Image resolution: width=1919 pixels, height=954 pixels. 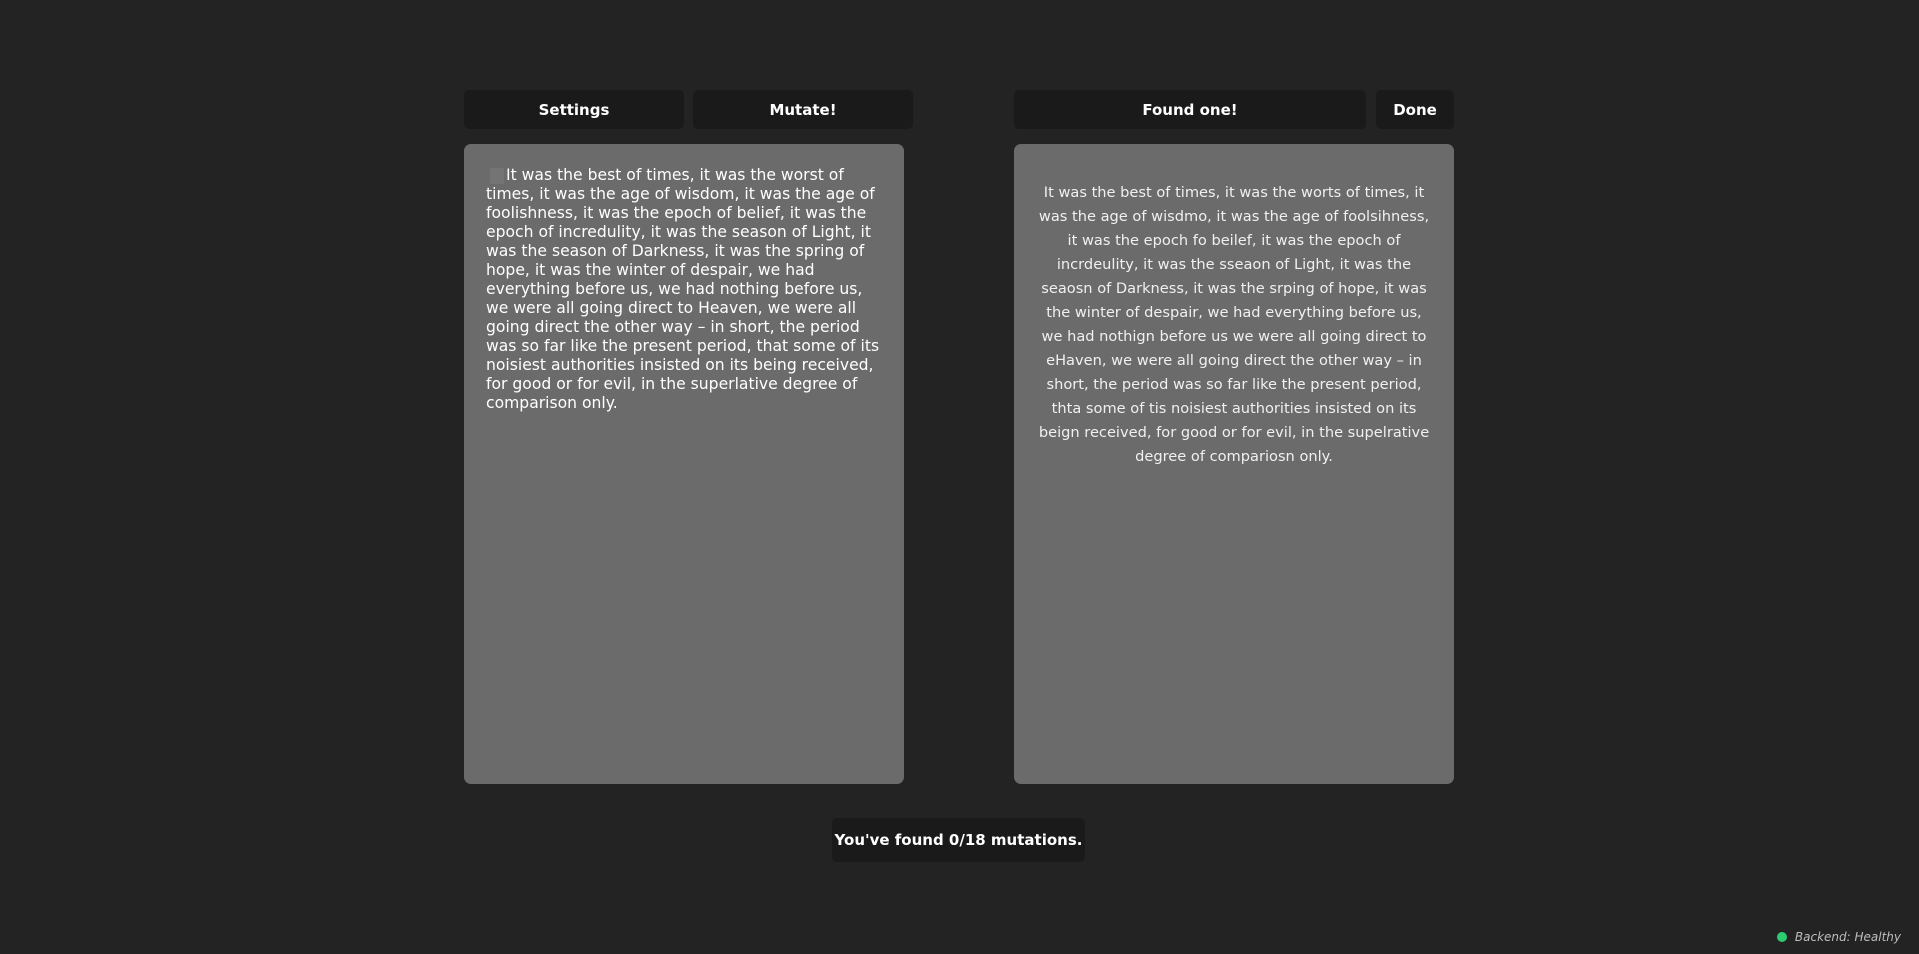 What do you see at coordinates (1415, 109) in the screenshot?
I see `done-button: Done` at bounding box center [1415, 109].